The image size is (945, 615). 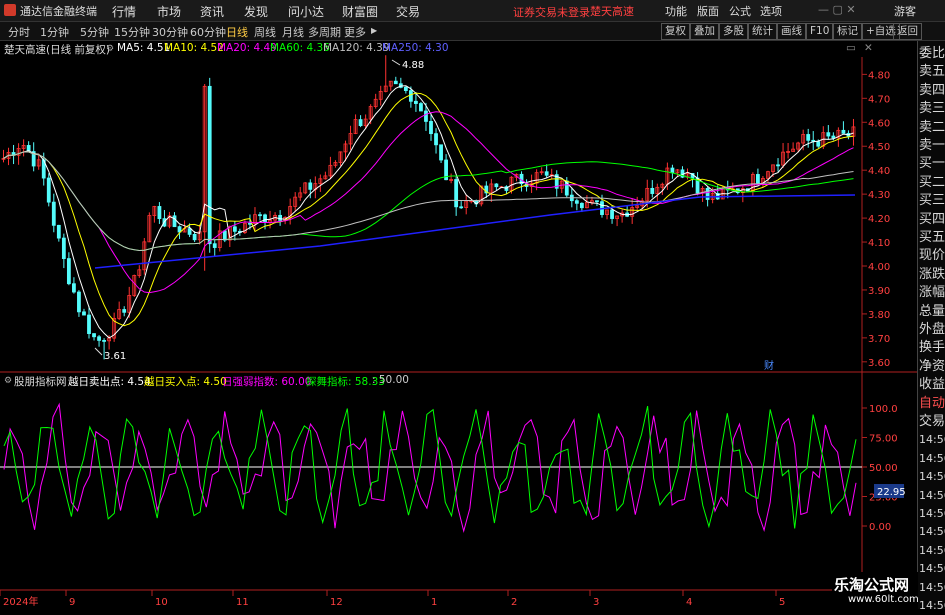 What do you see at coordinates (124, 11) in the screenshot?
I see `menu-hangqing: 行情` at bounding box center [124, 11].